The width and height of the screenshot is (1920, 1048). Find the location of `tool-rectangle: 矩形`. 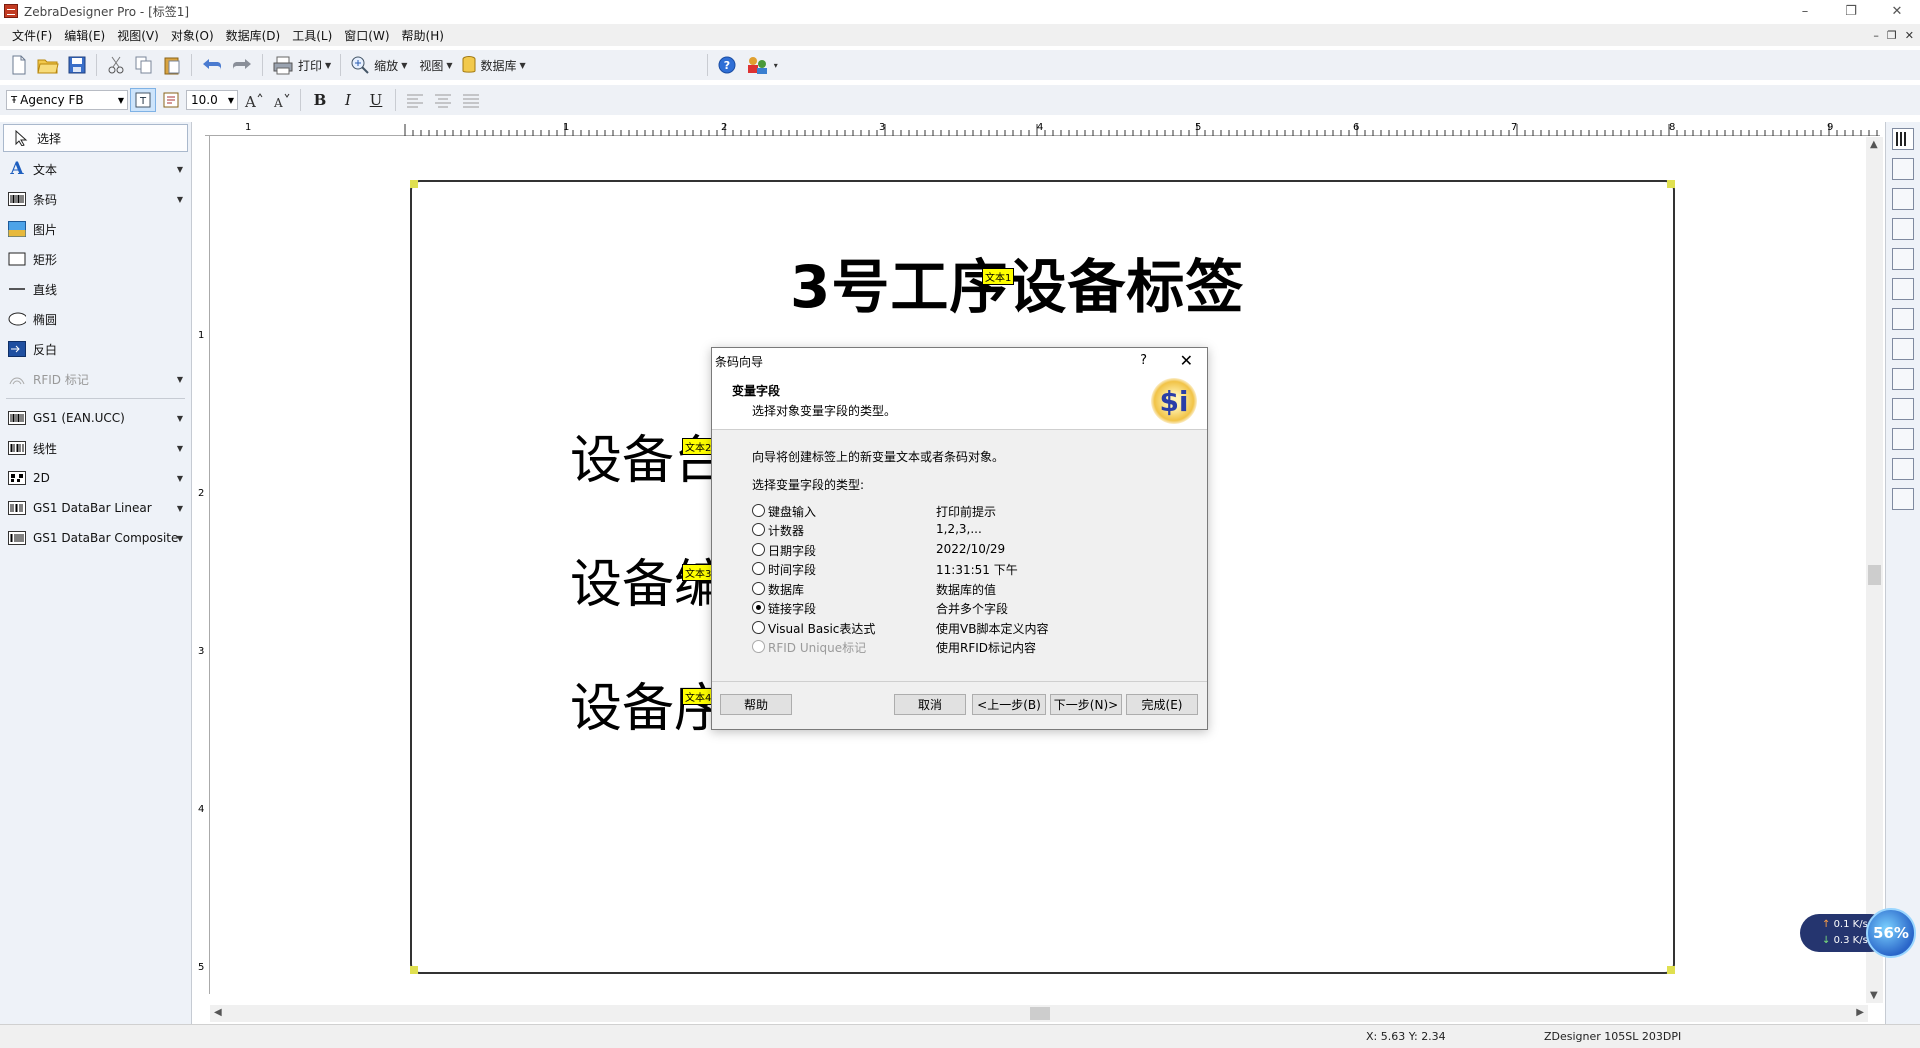

tool-rectangle: 矩形 is located at coordinates (95, 259).